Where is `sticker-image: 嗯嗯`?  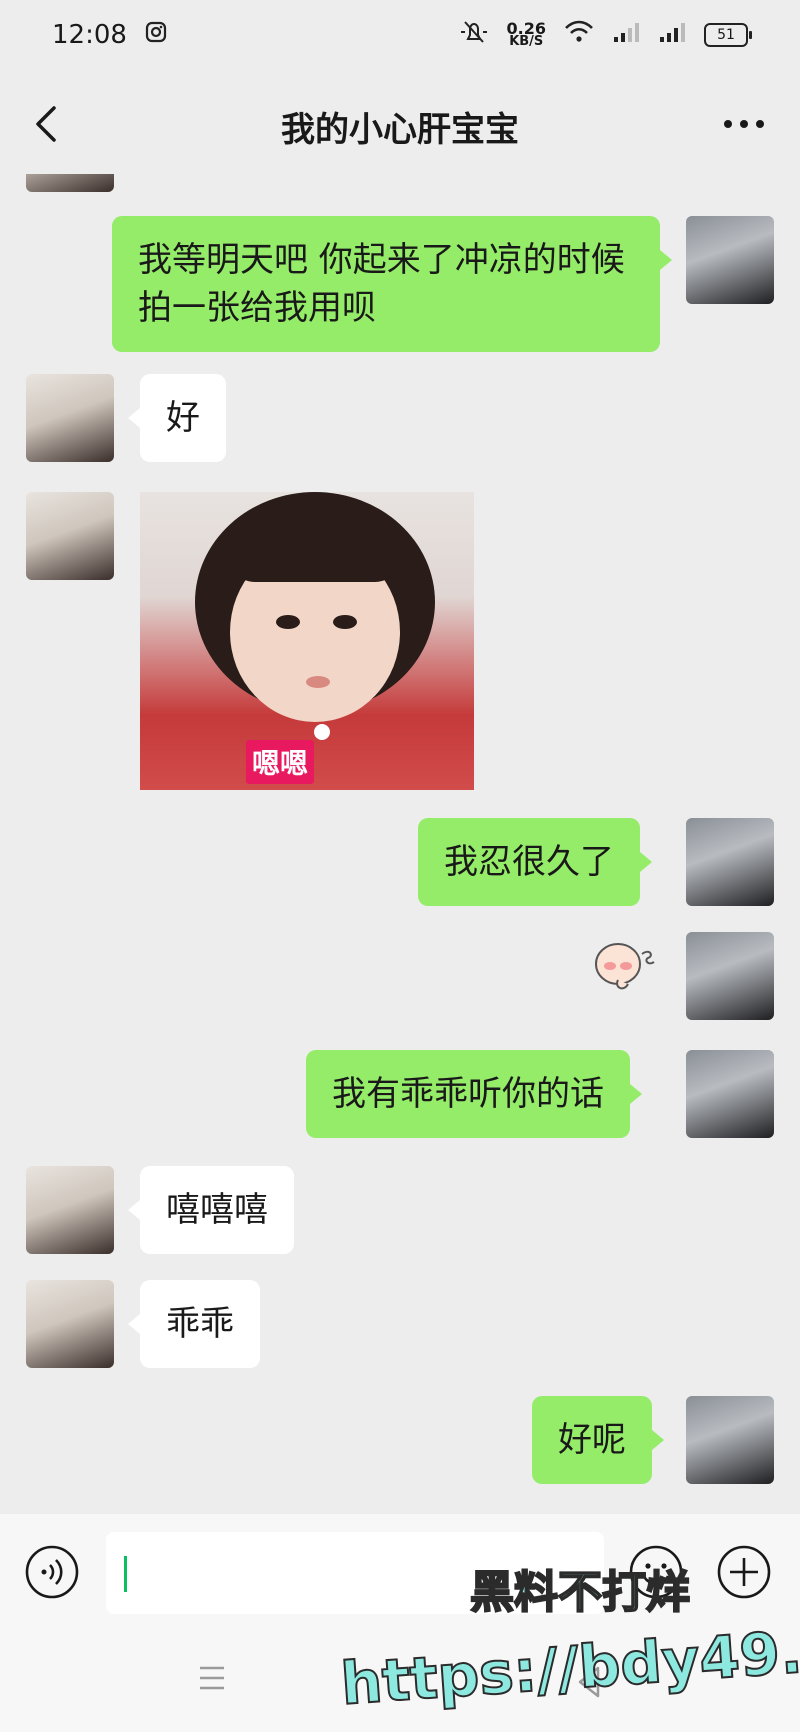
sticker-image: 嗯嗯 is located at coordinates (307, 641).